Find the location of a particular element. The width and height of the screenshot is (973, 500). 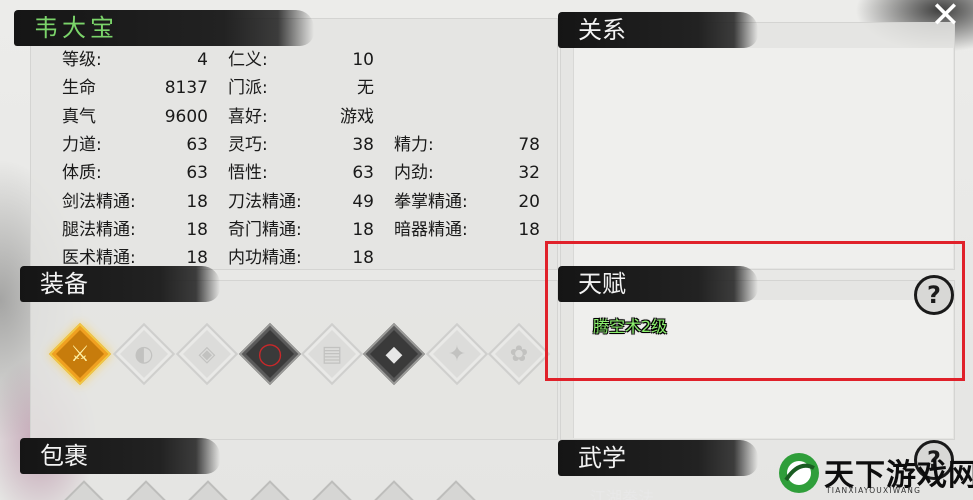

martial-item: 江湖拳法 is located at coordinates (622, 492).